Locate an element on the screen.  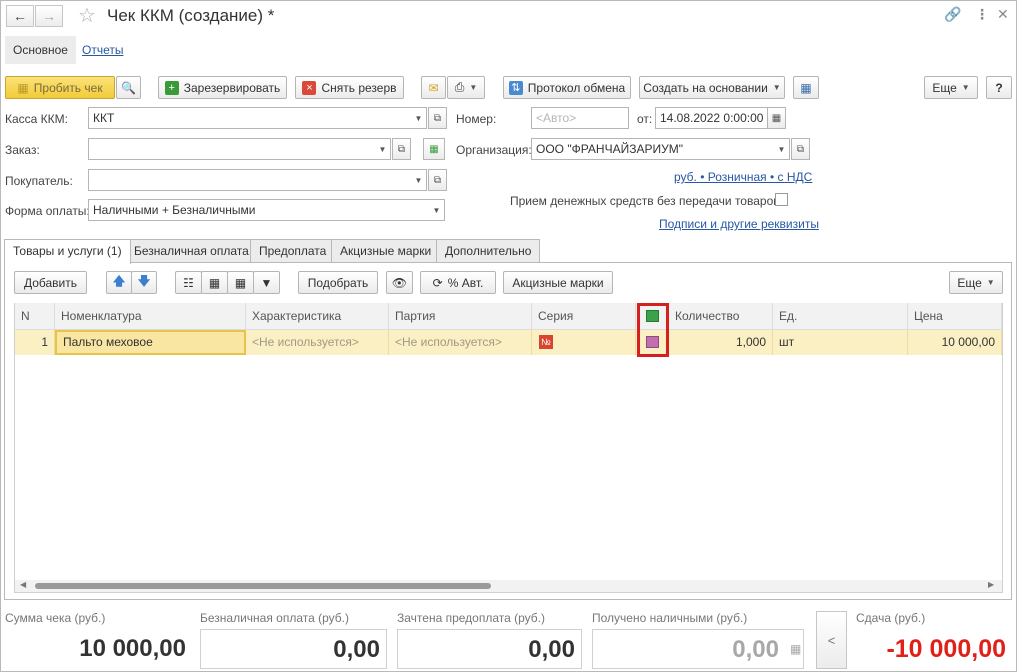
tab-additional: Дополнительно is located at coordinates (488, 251).